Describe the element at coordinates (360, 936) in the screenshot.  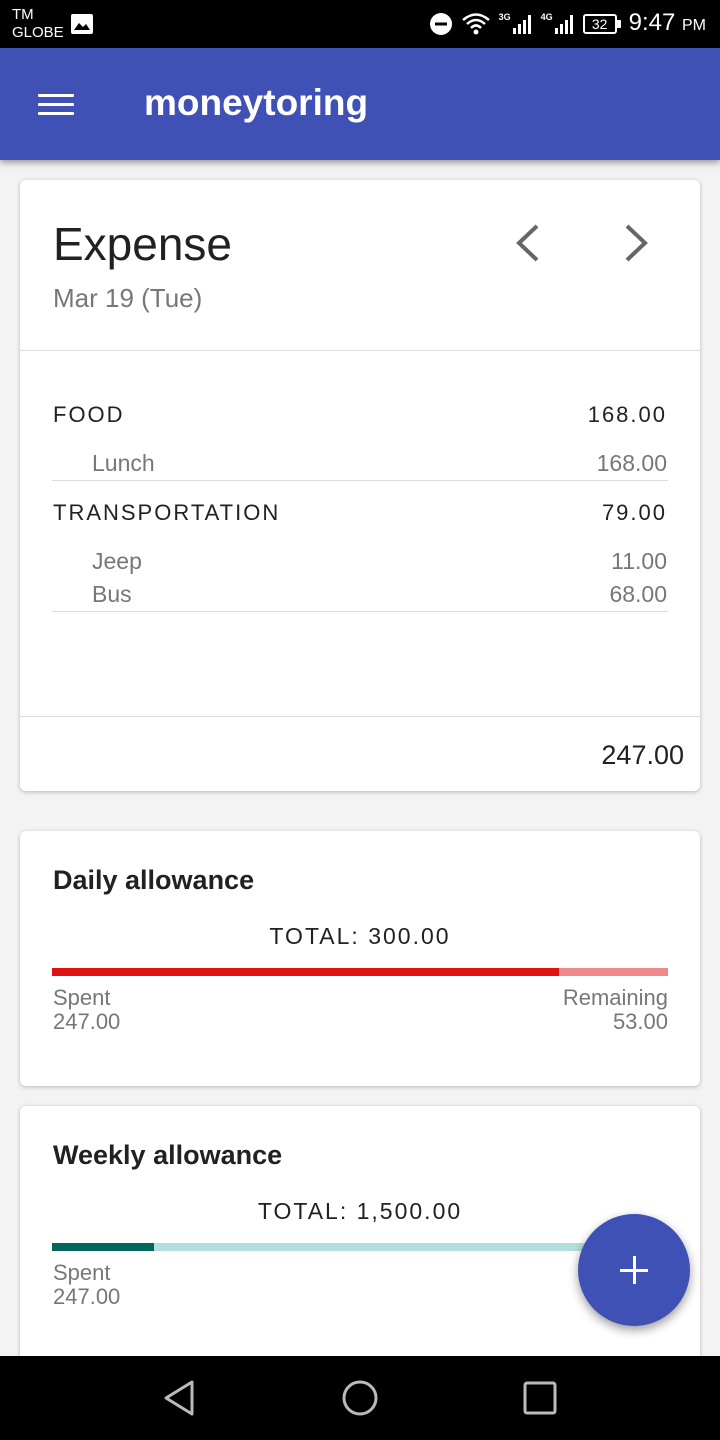
I see `allowance-total: TOTAL: 300.00` at that location.